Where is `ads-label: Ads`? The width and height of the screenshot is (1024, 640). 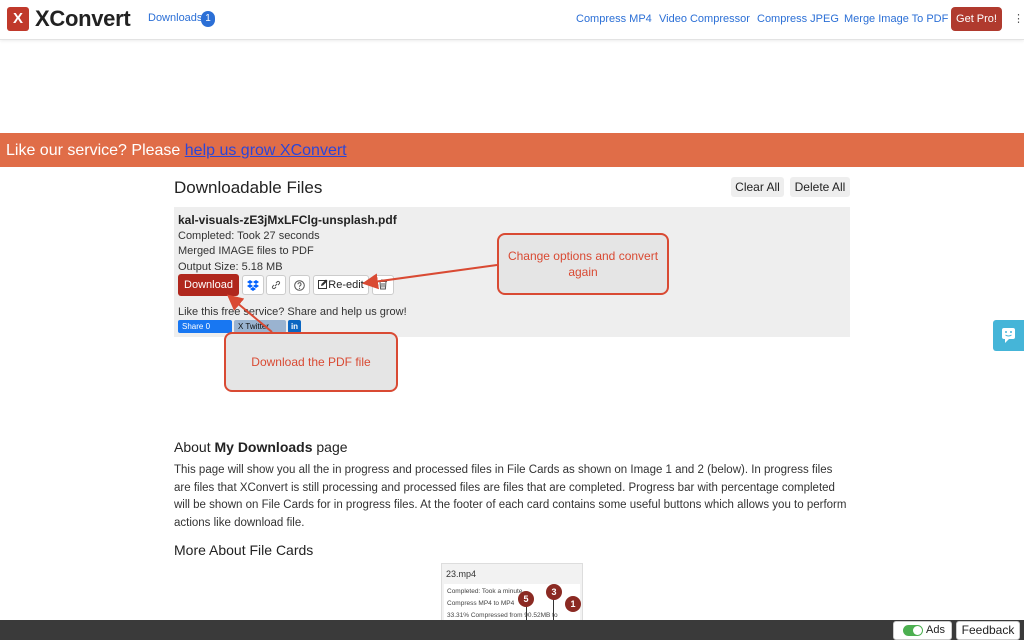
ads-label: Ads is located at coordinates (935, 630).